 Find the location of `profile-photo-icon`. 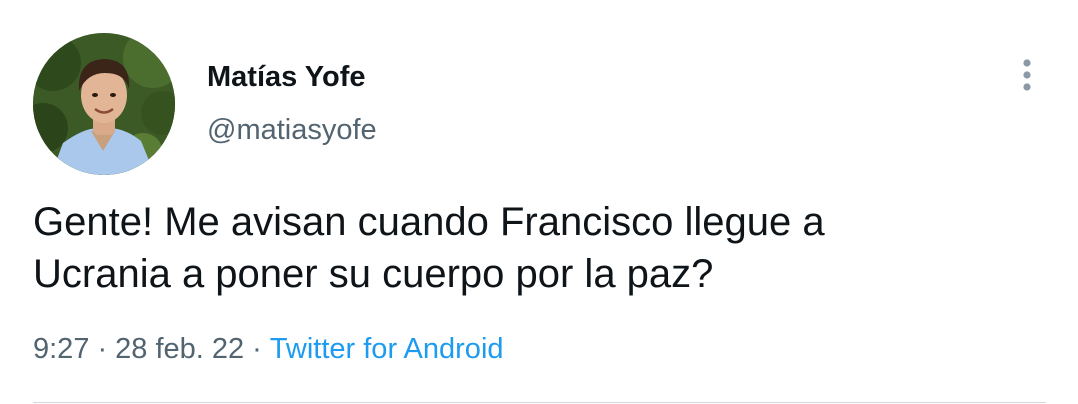

profile-photo-icon is located at coordinates (104, 104).